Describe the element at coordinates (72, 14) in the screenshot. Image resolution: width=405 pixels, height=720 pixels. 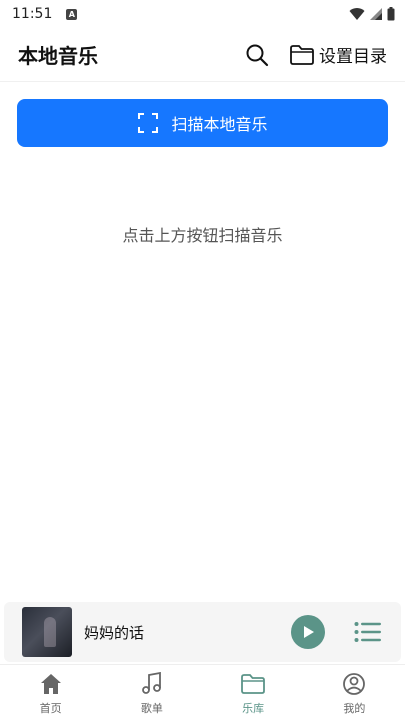
I see `notification-icon: A` at that location.